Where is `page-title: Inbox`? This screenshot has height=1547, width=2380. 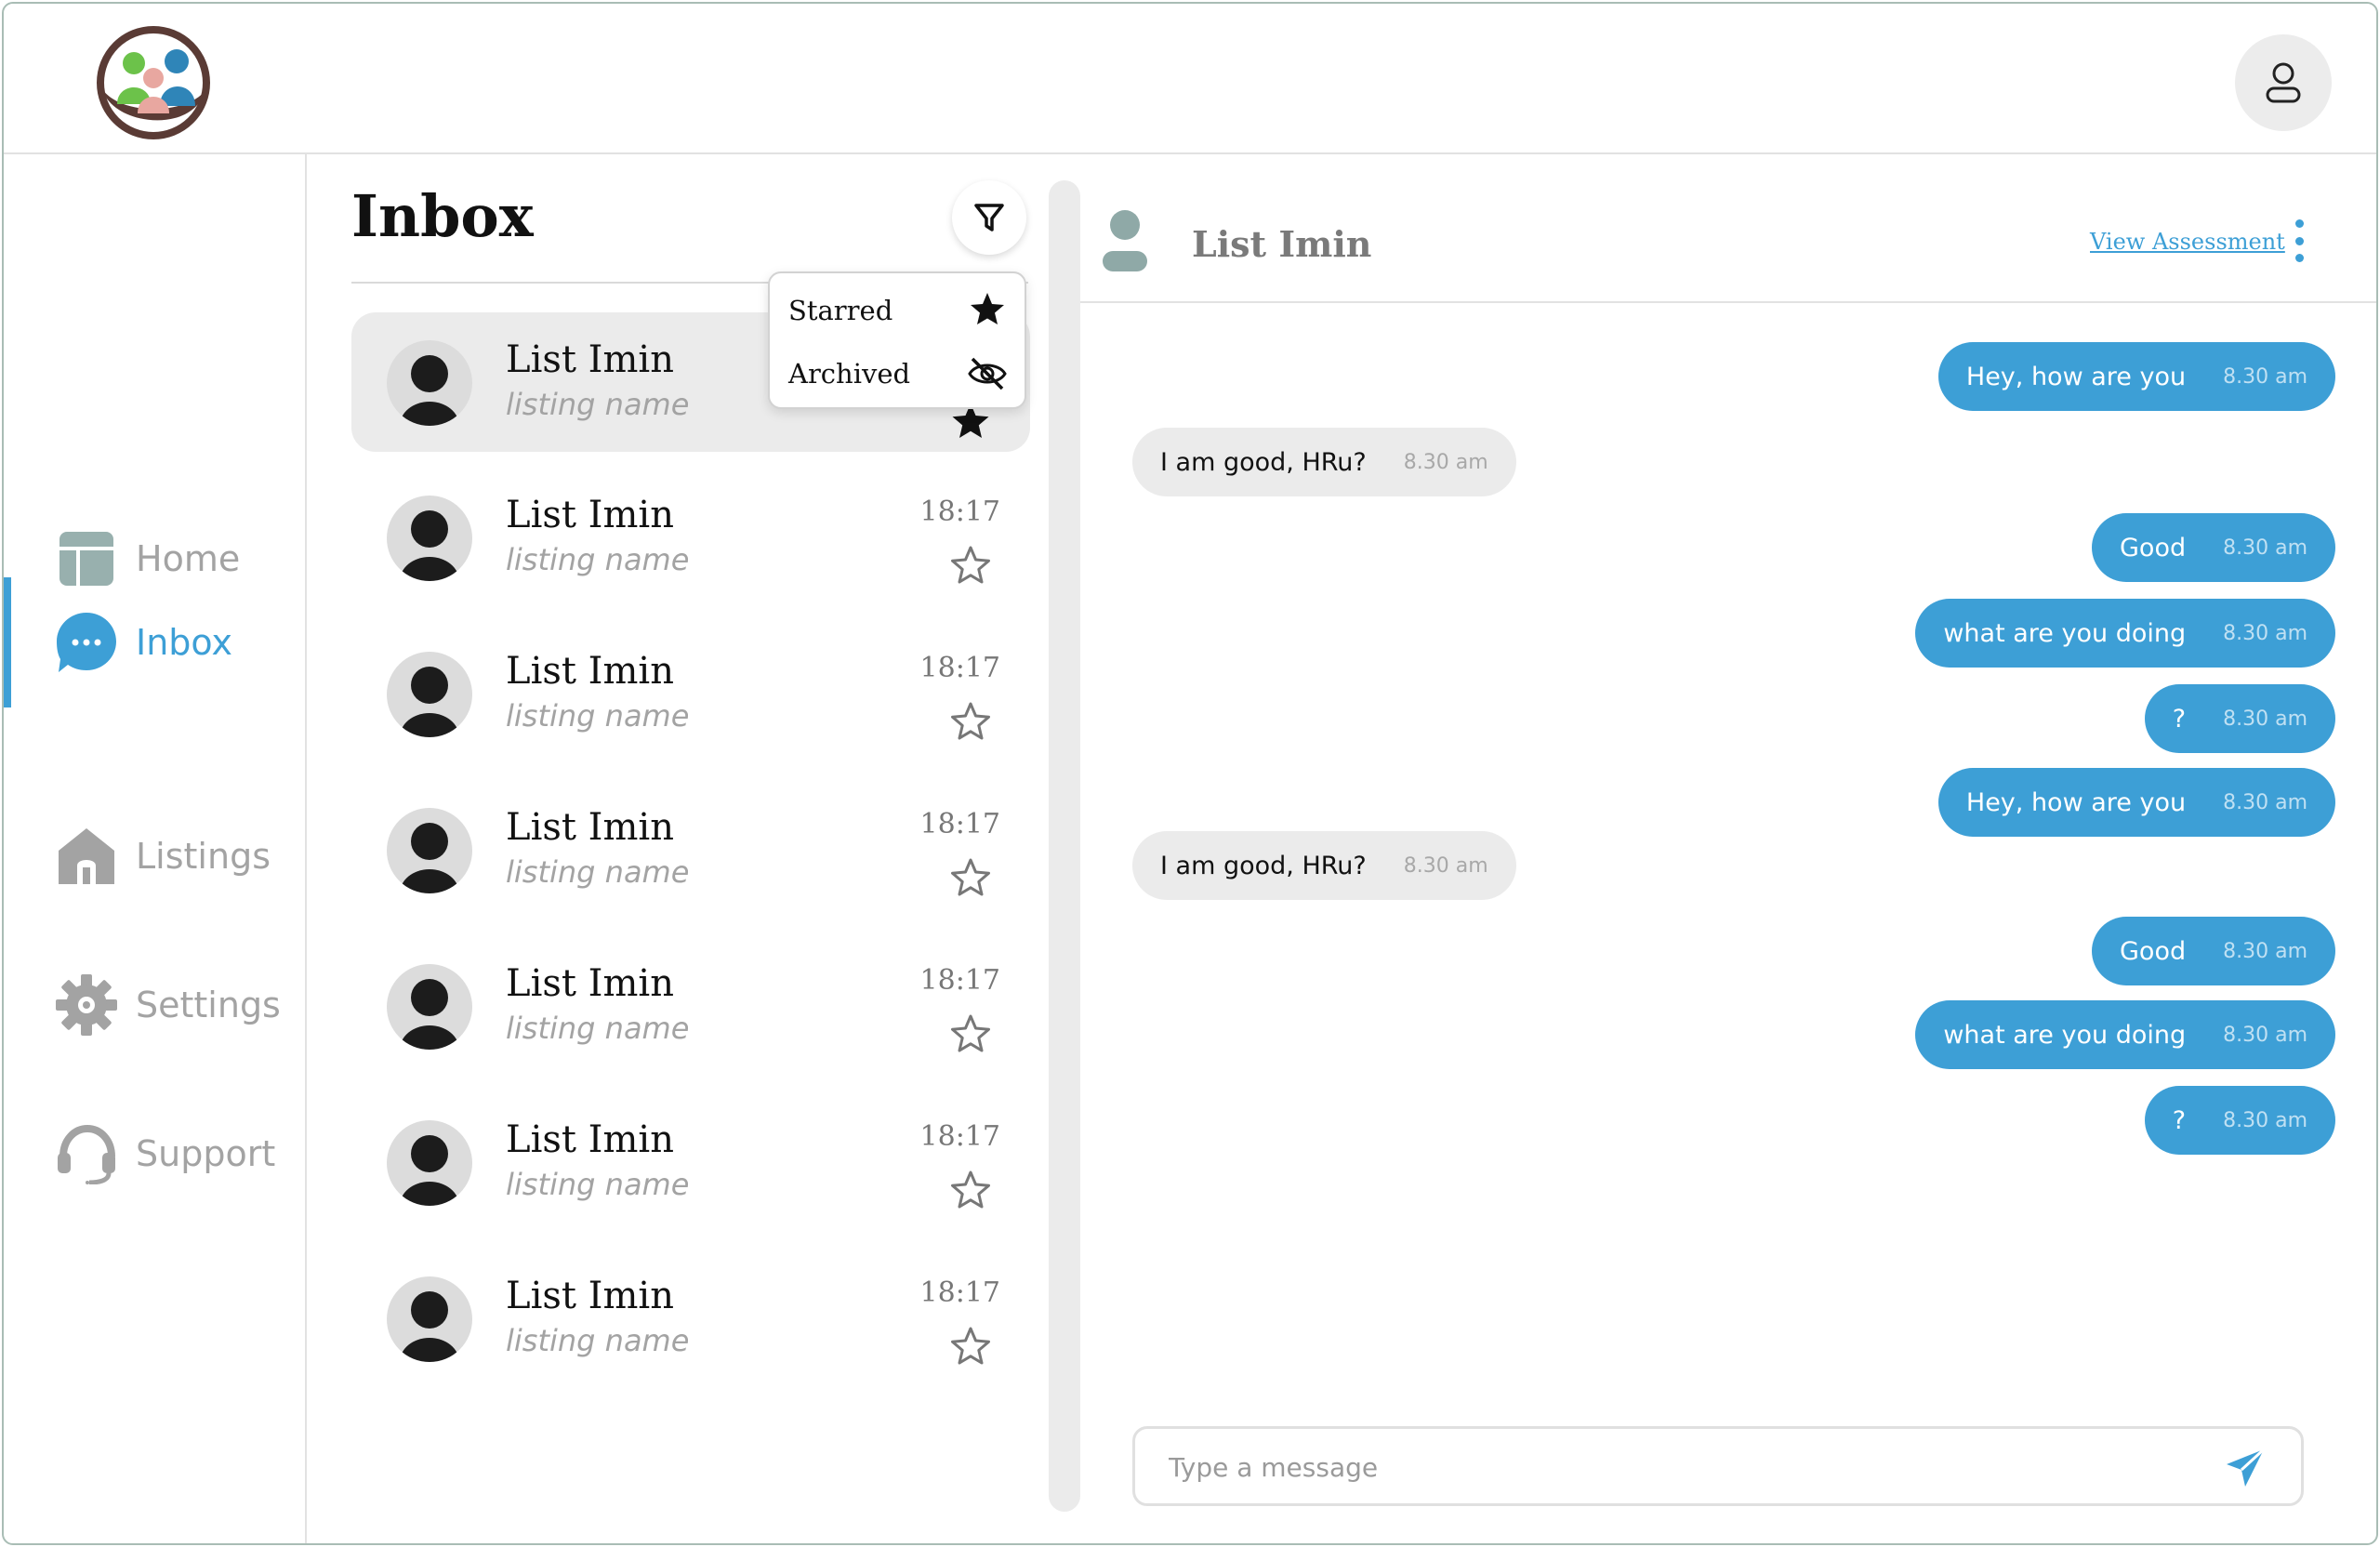
page-title: Inbox is located at coordinates (442, 216).